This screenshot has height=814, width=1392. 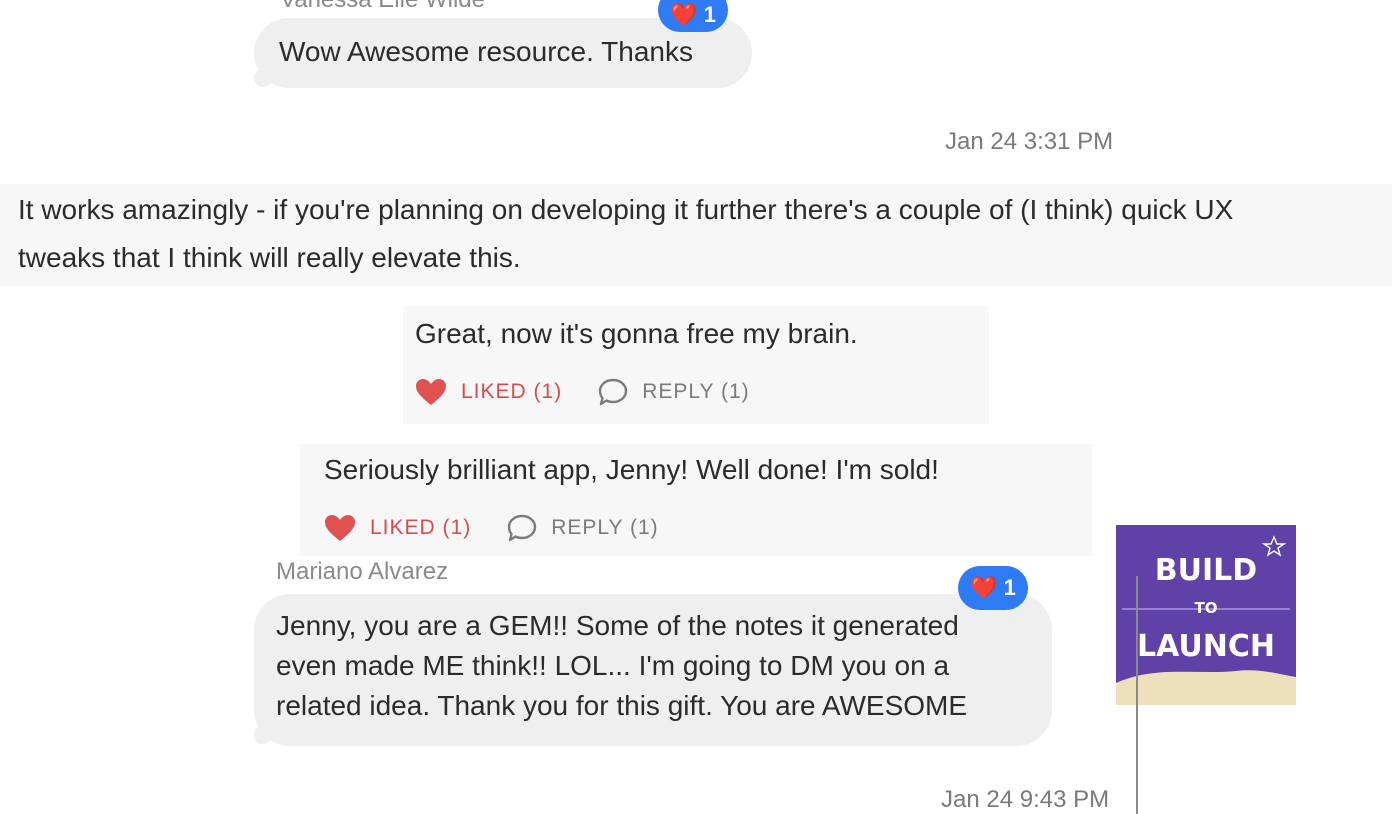 I want to click on message-text: Wow Awesome resource. Thanks, so click(x=486, y=51).